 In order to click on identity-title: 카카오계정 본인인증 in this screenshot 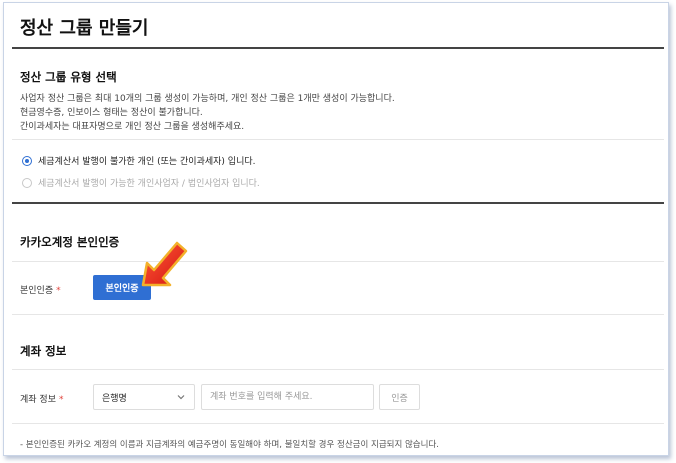, I will do `click(70, 242)`.